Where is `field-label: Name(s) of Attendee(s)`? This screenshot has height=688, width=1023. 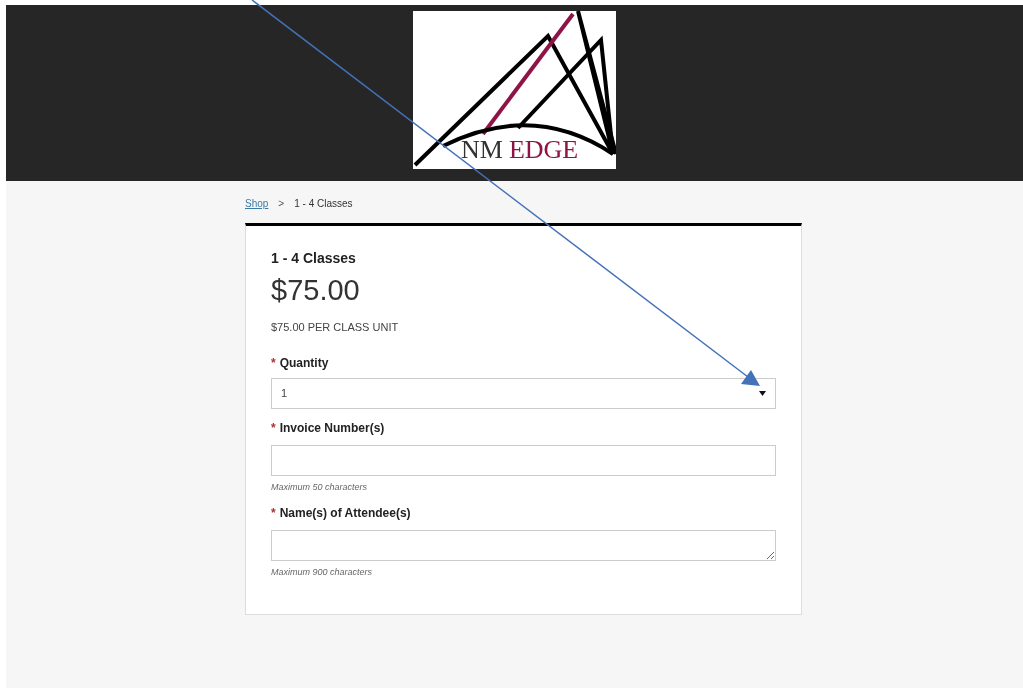
field-label: Name(s) of Attendee(s) is located at coordinates (345, 513).